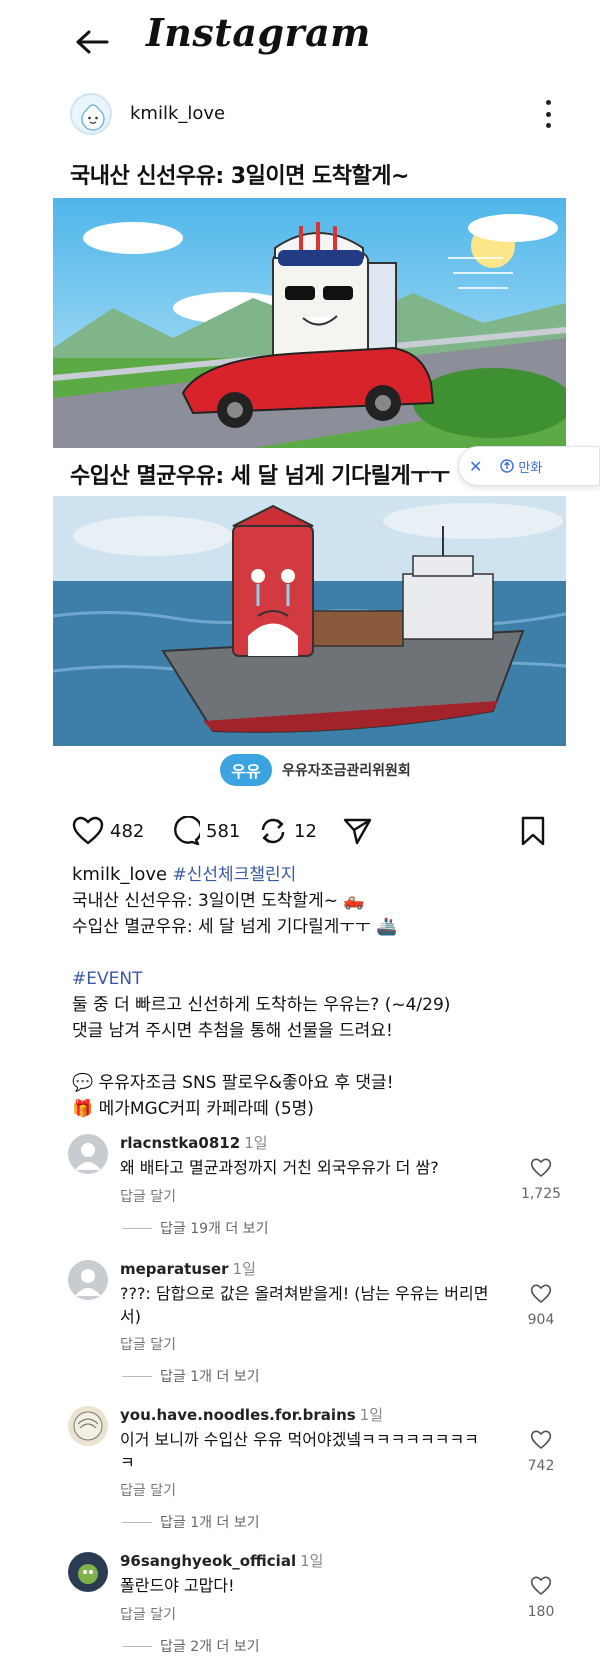 This screenshot has width=600, height=1677. What do you see at coordinates (127, 831) in the screenshot?
I see `like-count: 482` at bounding box center [127, 831].